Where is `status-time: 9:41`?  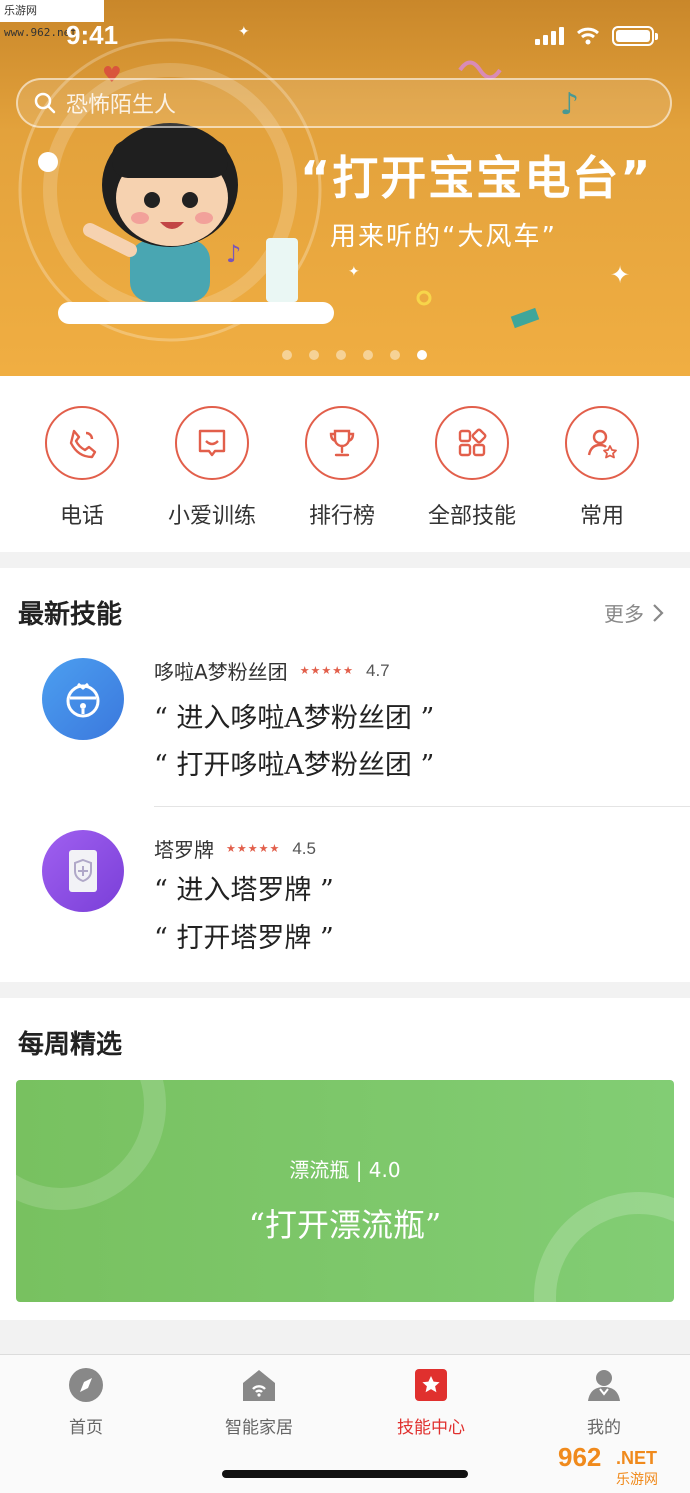
status-time: 9:41 is located at coordinates (92, 35).